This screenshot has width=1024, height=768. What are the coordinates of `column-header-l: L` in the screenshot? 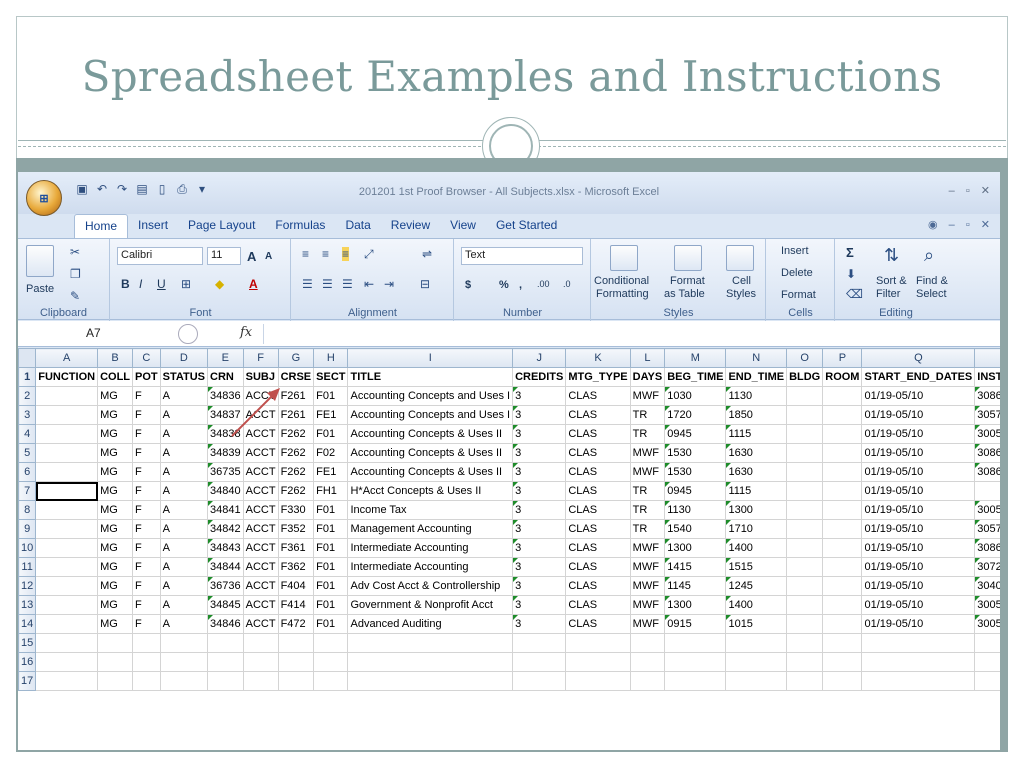 It's located at (647, 358).